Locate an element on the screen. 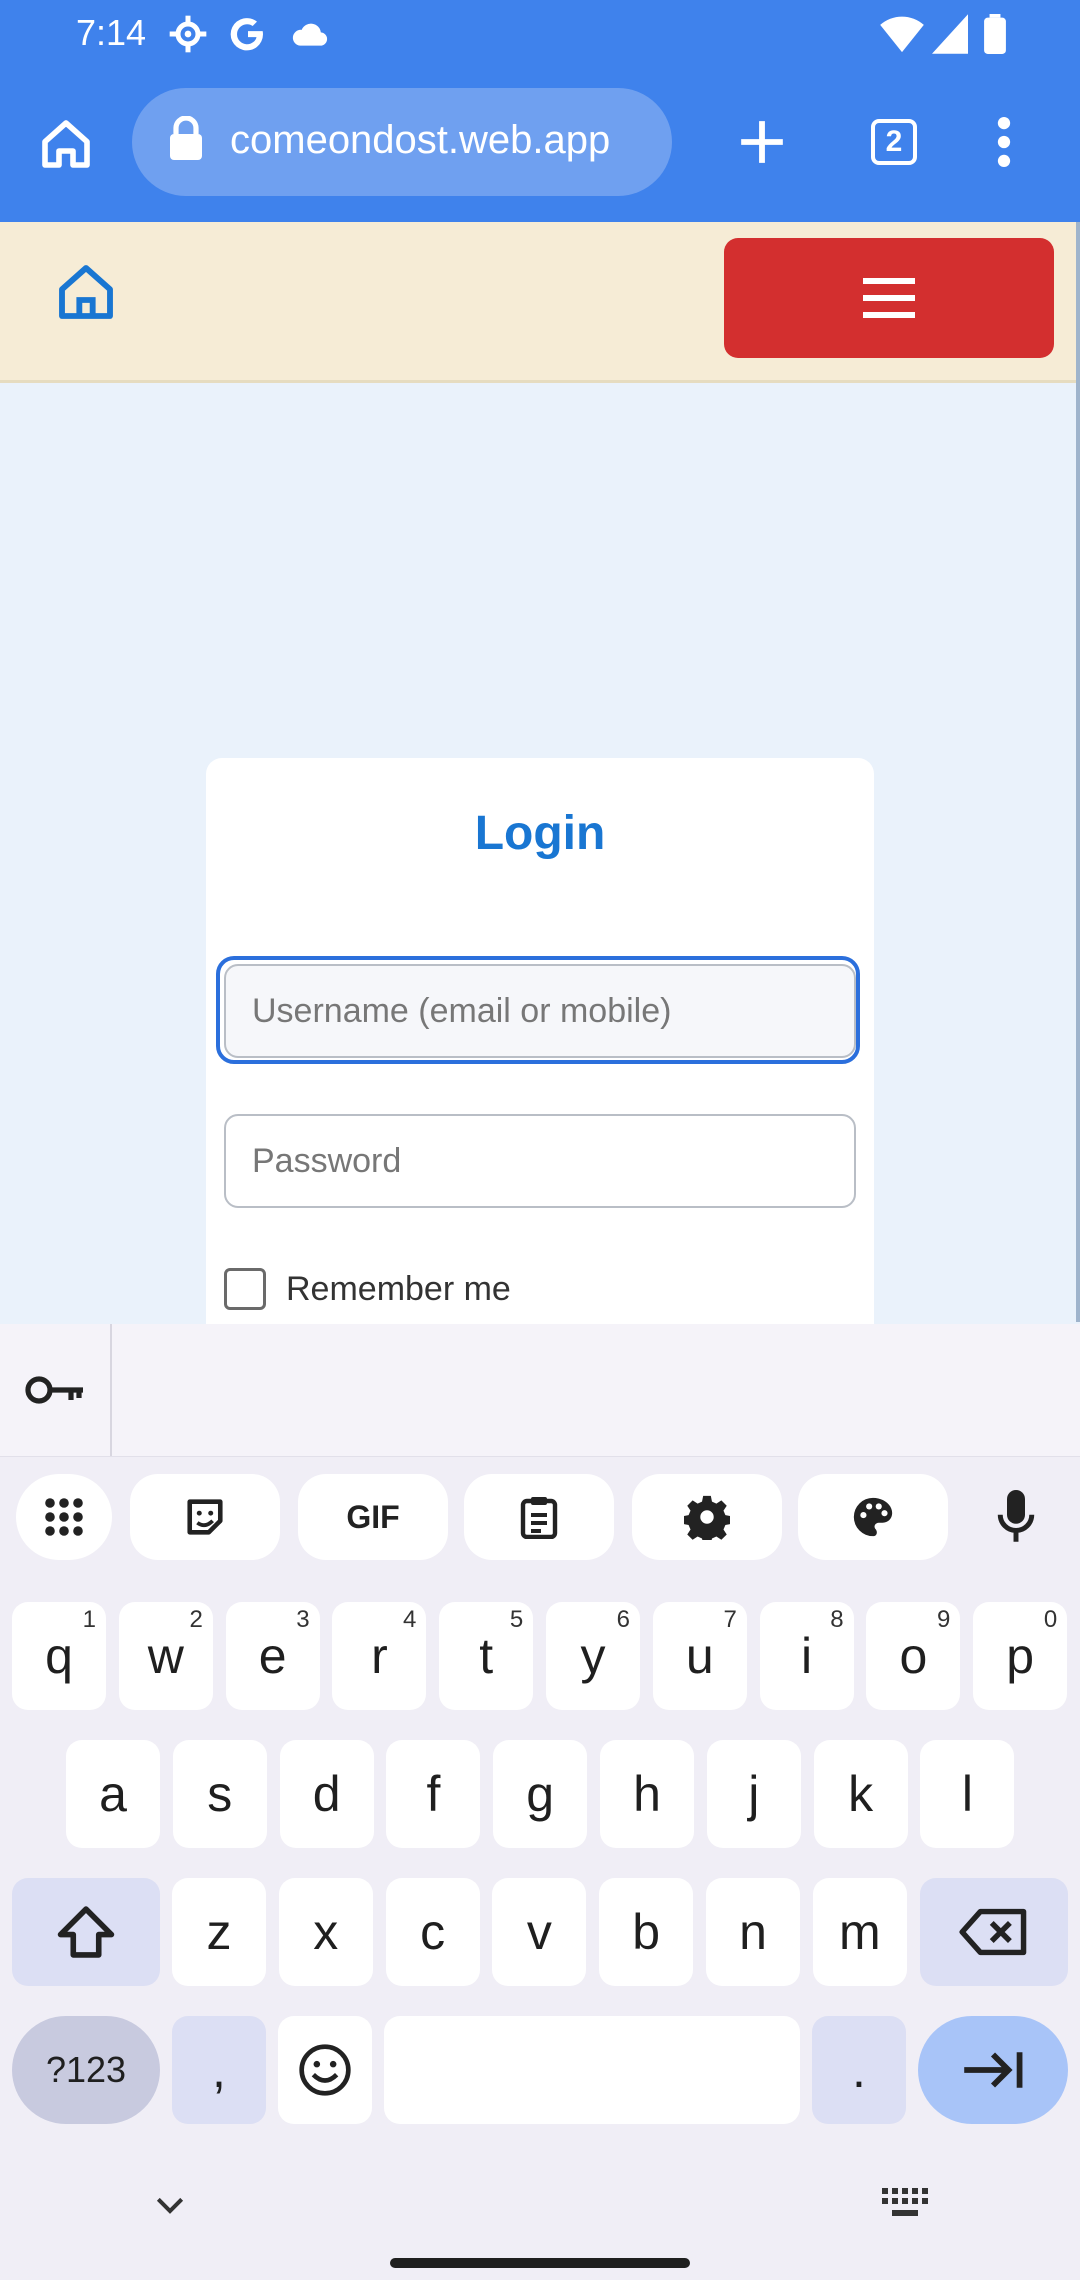  shift-icon is located at coordinates (86, 1932).